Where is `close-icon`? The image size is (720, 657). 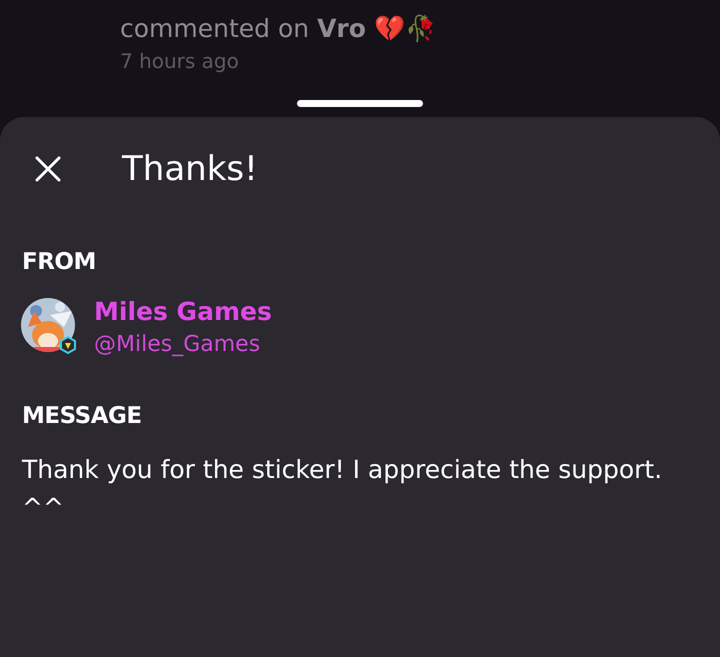 close-icon is located at coordinates (48, 169).